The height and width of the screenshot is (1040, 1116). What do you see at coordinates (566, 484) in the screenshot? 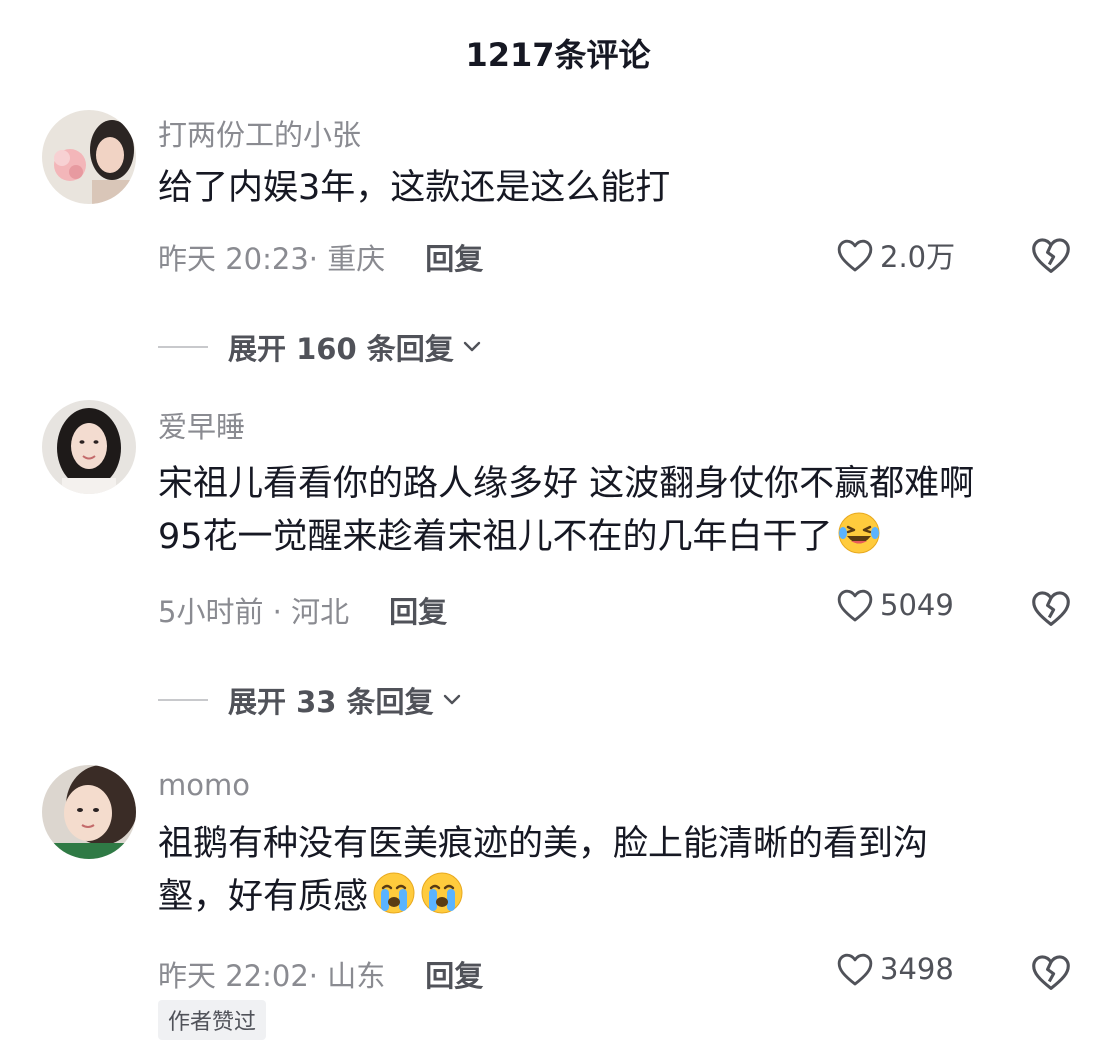
I see `comment-line: 宋祖儿看看你的路人缘多好 这波翻身仗你不赢都难啊` at bounding box center [566, 484].